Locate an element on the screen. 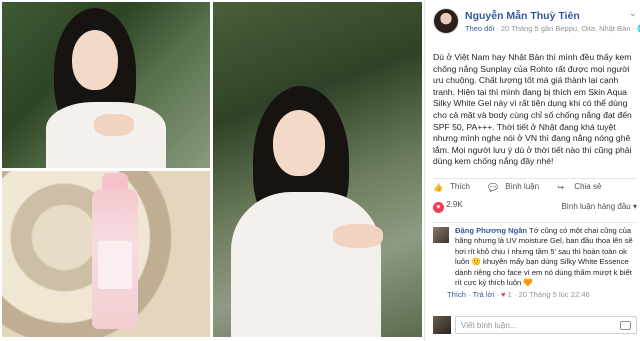 This screenshot has height=341, width=640. like-icon: 👍 is located at coordinates (438, 187).